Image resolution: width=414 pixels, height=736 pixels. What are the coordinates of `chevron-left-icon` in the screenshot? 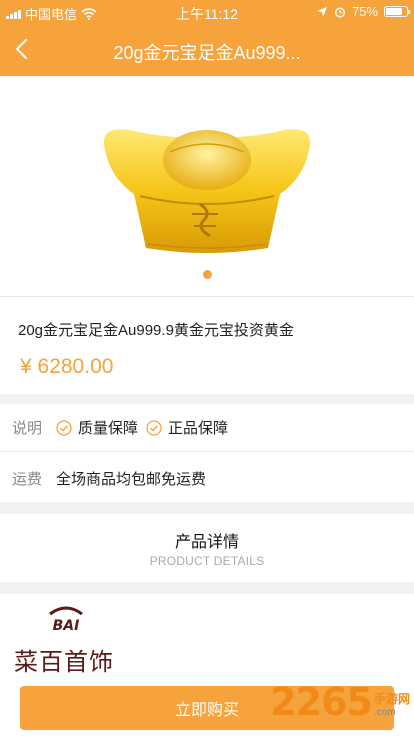 It's located at (23, 49).